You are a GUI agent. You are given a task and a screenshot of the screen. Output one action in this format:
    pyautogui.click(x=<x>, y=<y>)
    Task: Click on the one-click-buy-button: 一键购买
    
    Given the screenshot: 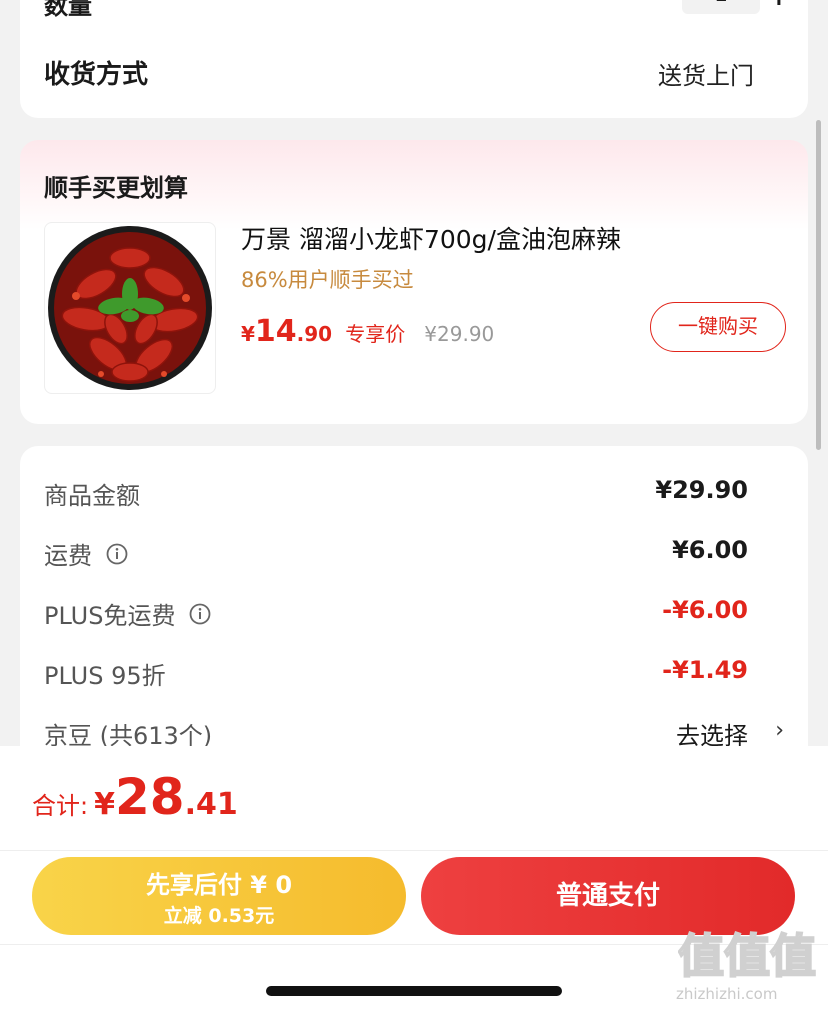 What is the action you would take?
    pyautogui.click(x=718, y=327)
    